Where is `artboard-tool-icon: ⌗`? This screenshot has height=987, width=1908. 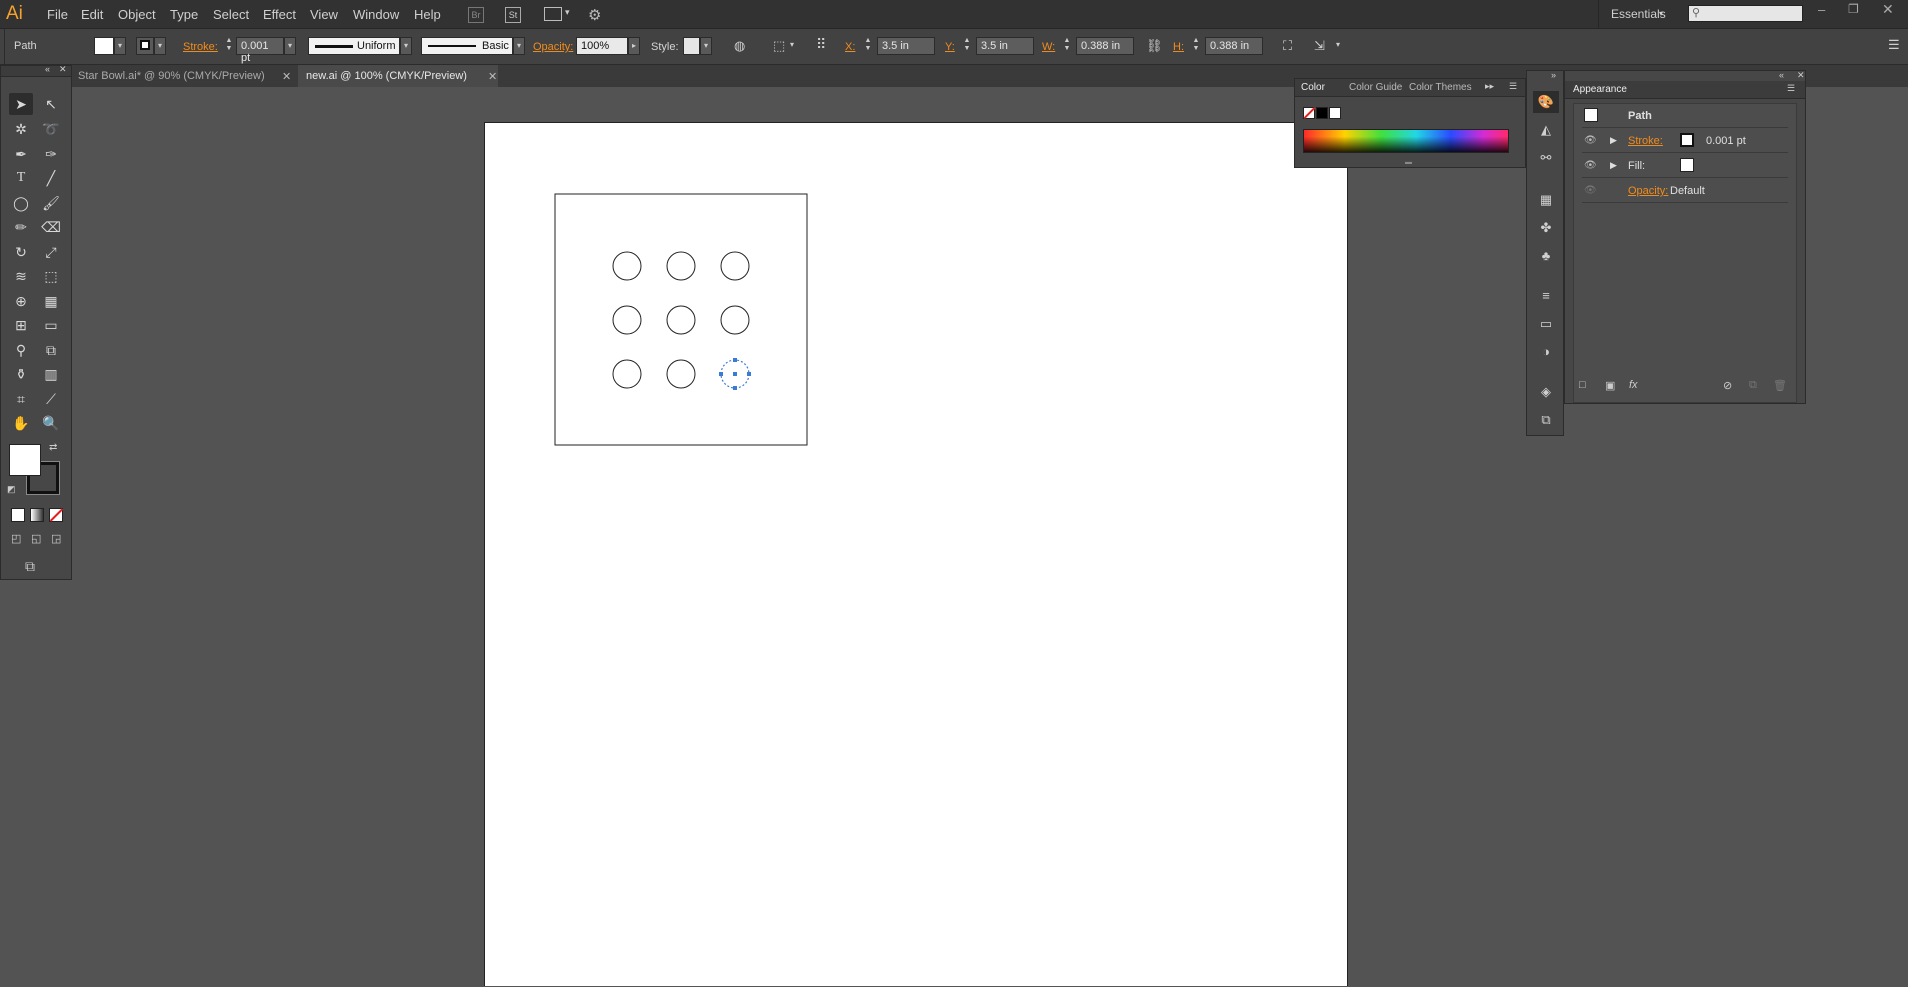
artboard-tool-icon: ⌗ is located at coordinates (21, 399).